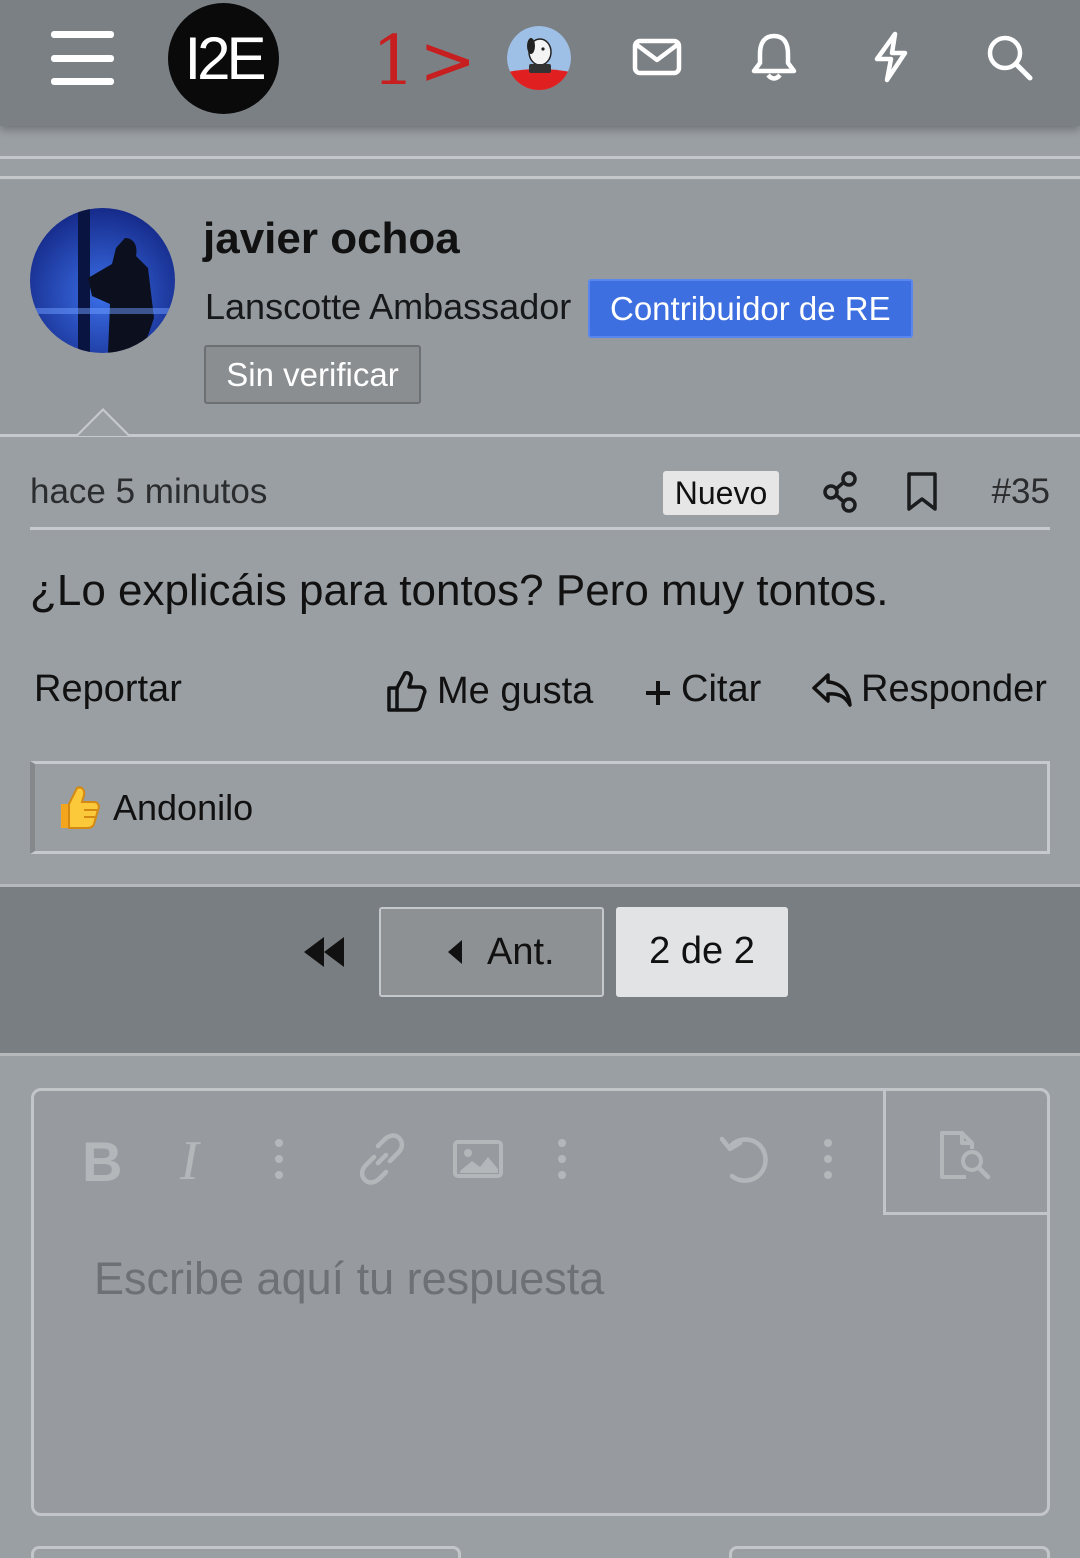  Describe the element at coordinates (721, 493) in the screenshot. I see `new-badge: Nuevo` at that location.